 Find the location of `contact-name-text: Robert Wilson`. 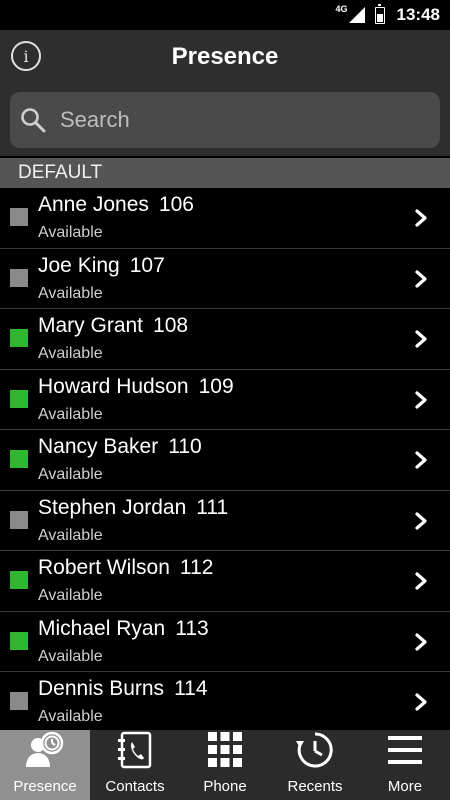

contact-name-text: Robert Wilson is located at coordinates (104, 567).